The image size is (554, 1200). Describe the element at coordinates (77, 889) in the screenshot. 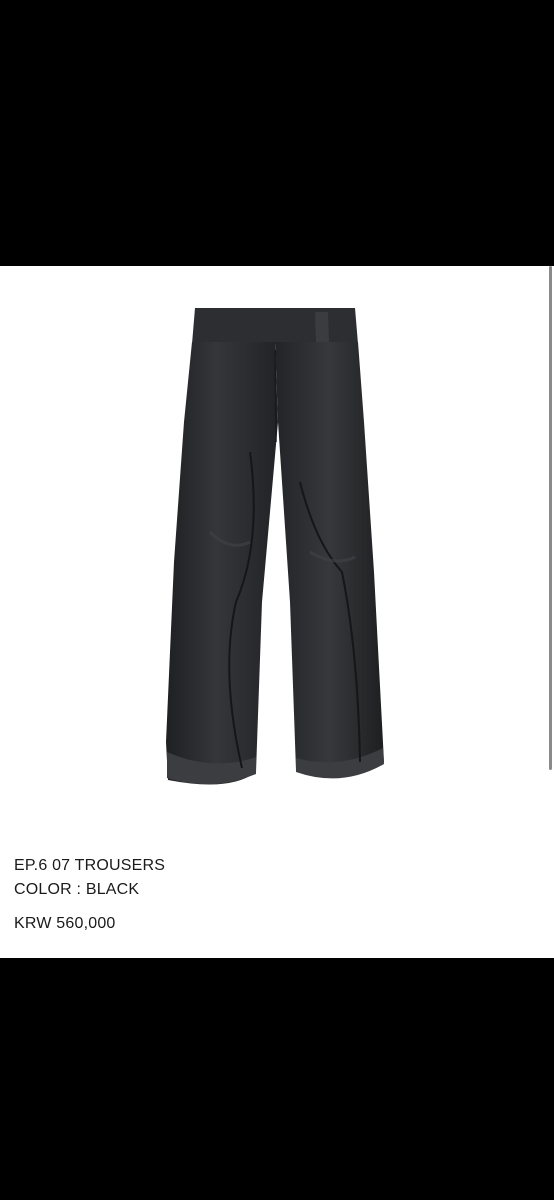

I see `product-color: COLOR : BLACK` at that location.